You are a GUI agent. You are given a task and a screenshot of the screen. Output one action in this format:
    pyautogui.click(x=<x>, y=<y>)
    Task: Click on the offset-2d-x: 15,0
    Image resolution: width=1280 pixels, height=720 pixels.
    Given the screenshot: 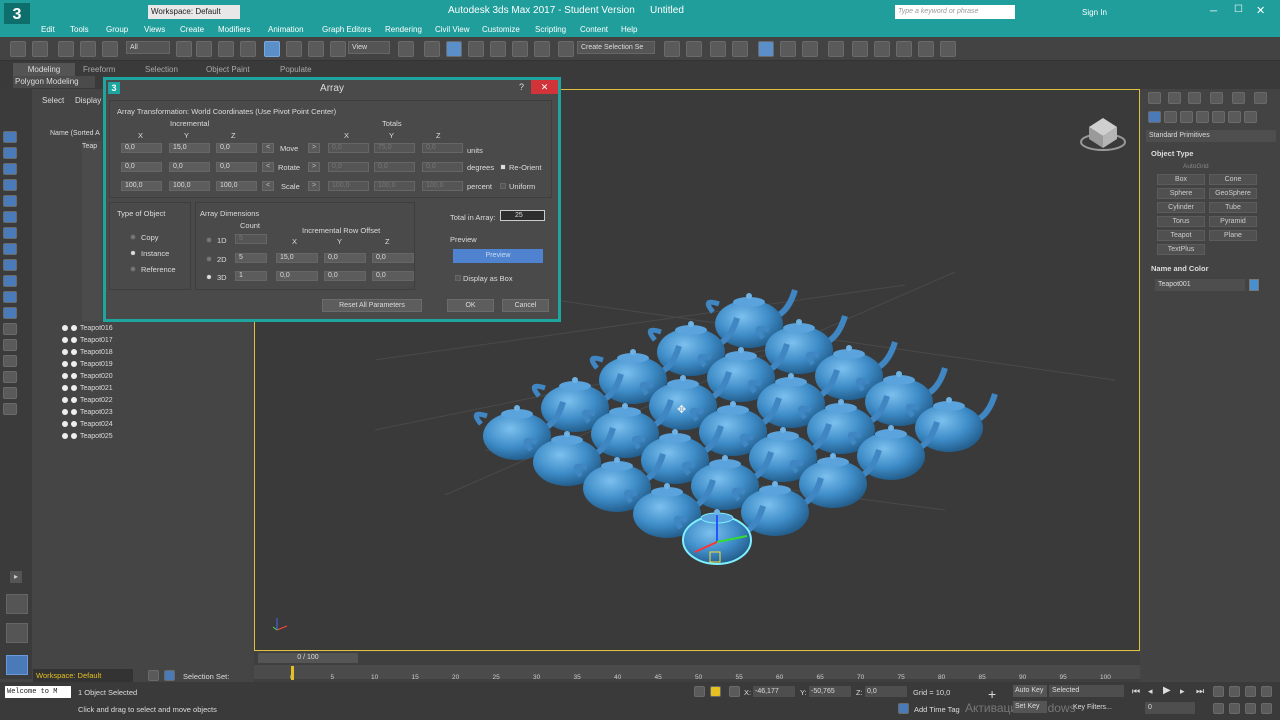 What is the action you would take?
    pyautogui.click(x=297, y=258)
    